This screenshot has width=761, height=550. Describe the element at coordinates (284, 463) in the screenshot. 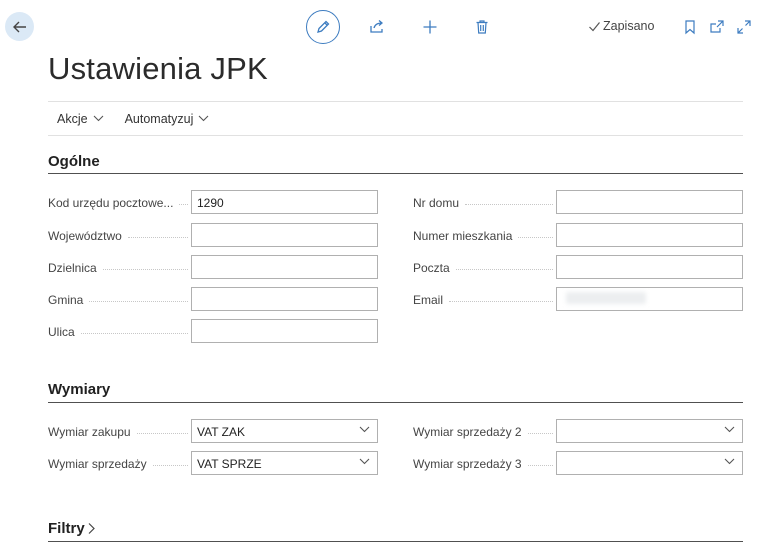

I see `sales-dimension-select: VAT SPRZE` at that location.